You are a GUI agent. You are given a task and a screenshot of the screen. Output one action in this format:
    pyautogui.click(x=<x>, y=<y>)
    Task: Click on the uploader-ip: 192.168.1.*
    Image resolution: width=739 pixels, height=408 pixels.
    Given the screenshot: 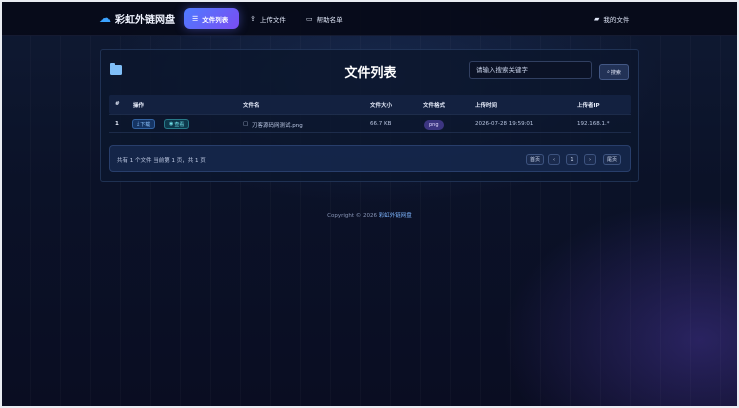 What is the action you would take?
    pyautogui.click(x=593, y=124)
    